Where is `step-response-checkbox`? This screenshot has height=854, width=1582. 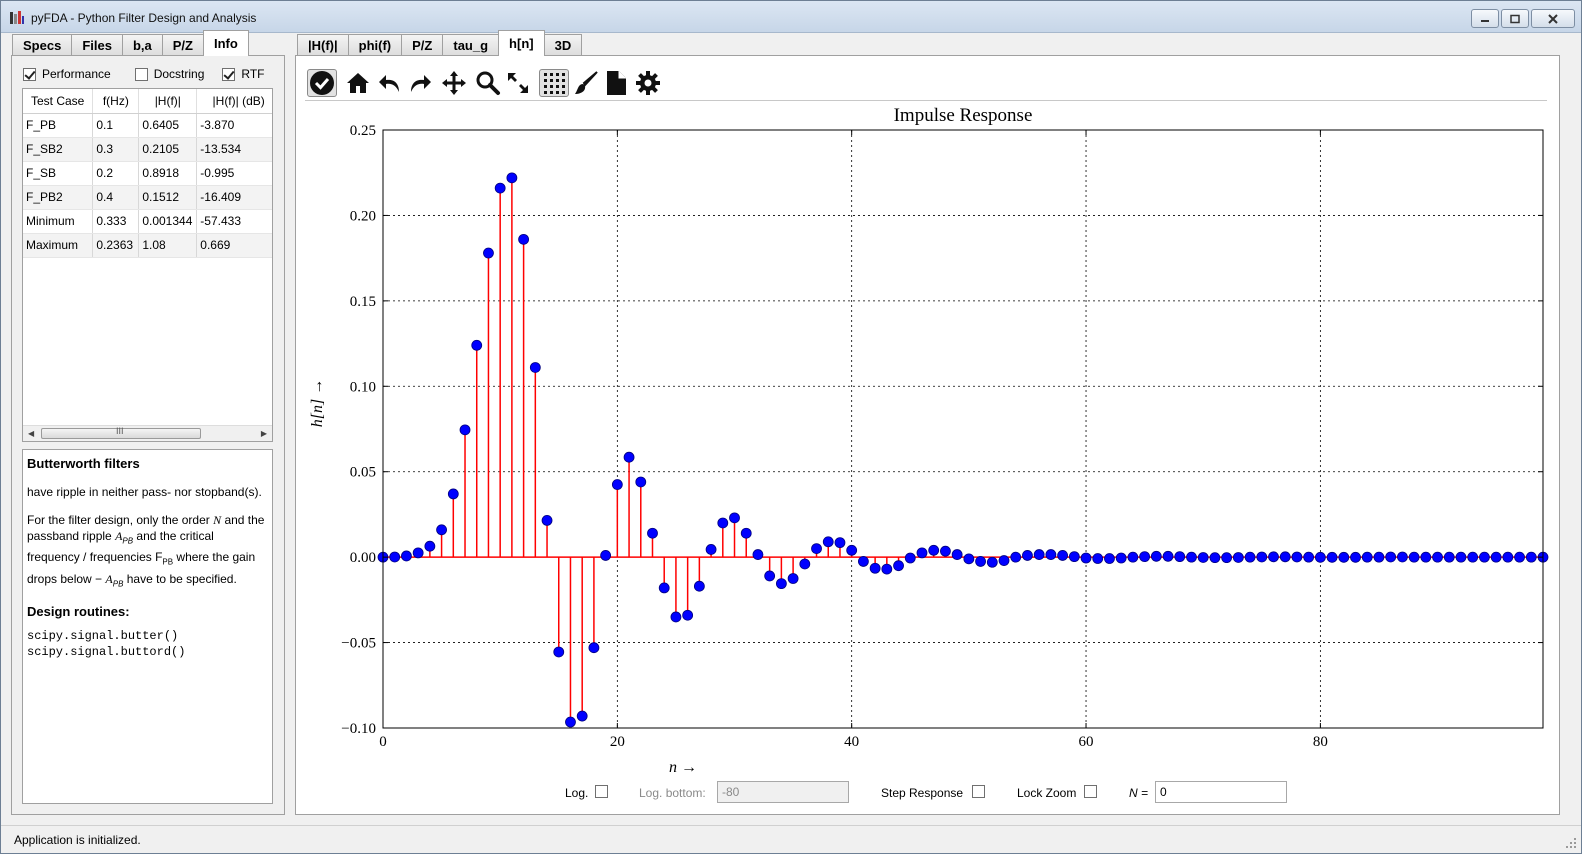 step-response-checkbox is located at coordinates (978, 791).